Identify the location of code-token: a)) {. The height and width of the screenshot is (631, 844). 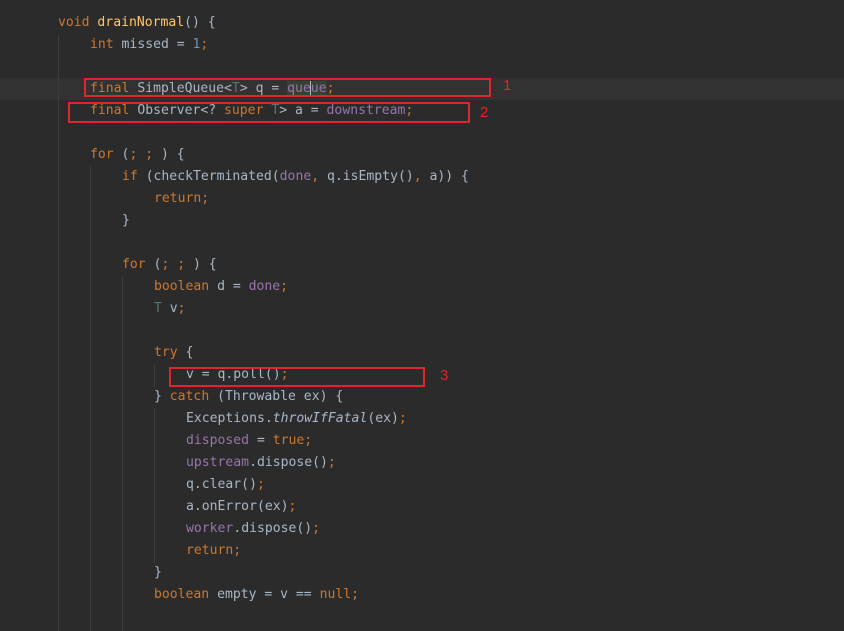
(449, 176).